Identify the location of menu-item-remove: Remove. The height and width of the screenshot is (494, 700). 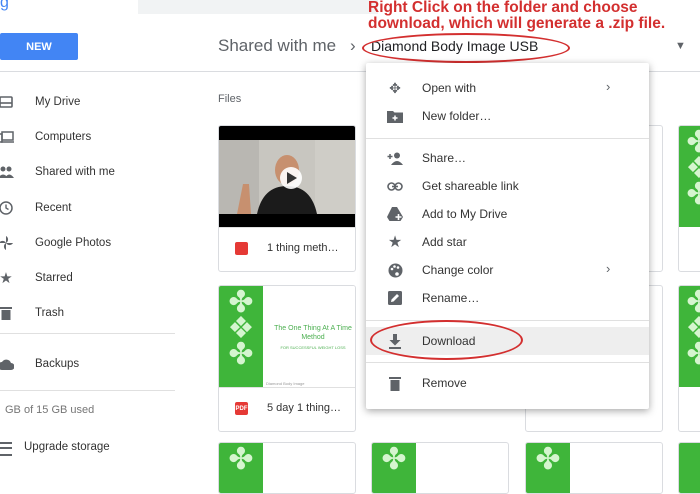
(507, 383).